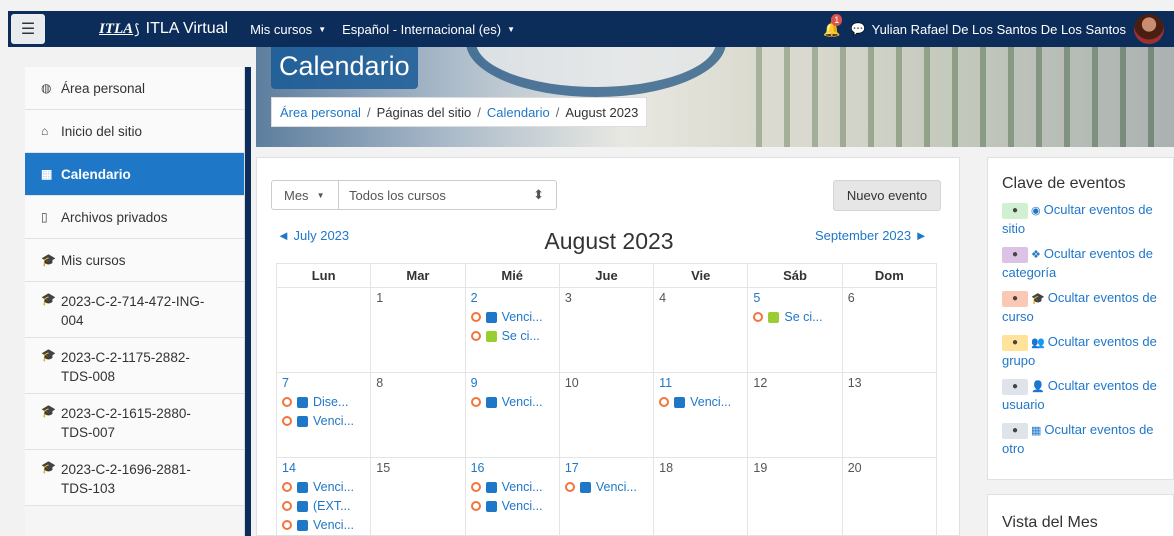  I want to click on sidebar-item-mis-cursos: 🎓 Mis cursos, so click(134, 260).